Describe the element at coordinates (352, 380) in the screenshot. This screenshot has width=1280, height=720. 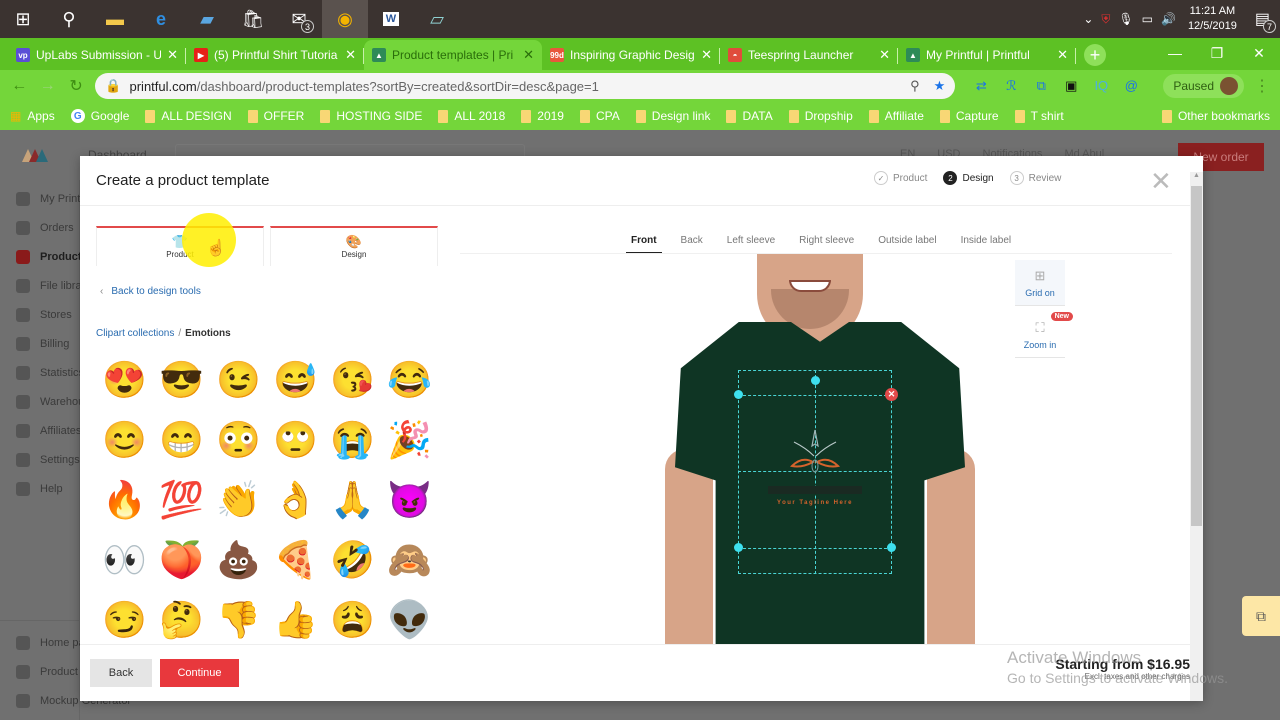
I see `clipart-kiss-heart-icon: 😘` at that location.